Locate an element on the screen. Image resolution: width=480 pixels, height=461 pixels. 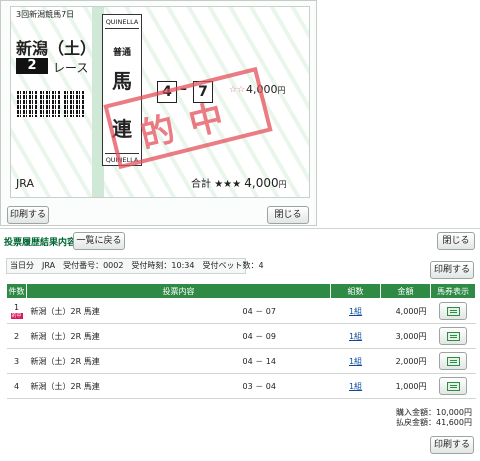
close-button: 閉じる is located at coordinates (456, 241).